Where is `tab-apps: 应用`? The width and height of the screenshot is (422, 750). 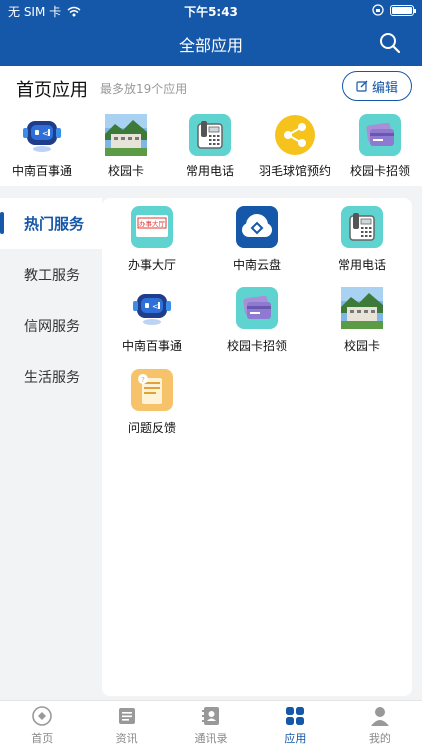 tab-apps: 应用 is located at coordinates (295, 725).